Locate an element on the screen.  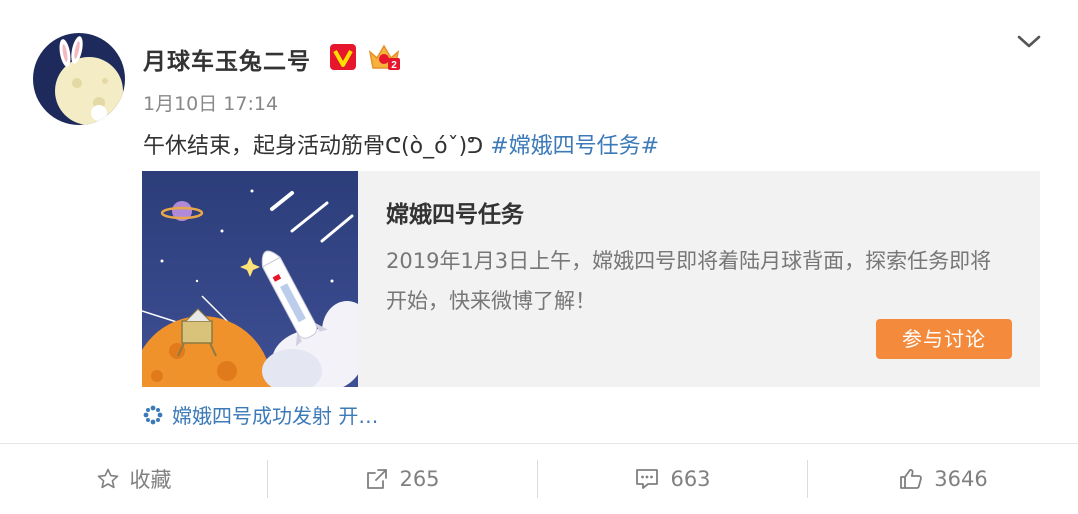
post-timestamp: 1月10日 17:14 is located at coordinates (210, 102).